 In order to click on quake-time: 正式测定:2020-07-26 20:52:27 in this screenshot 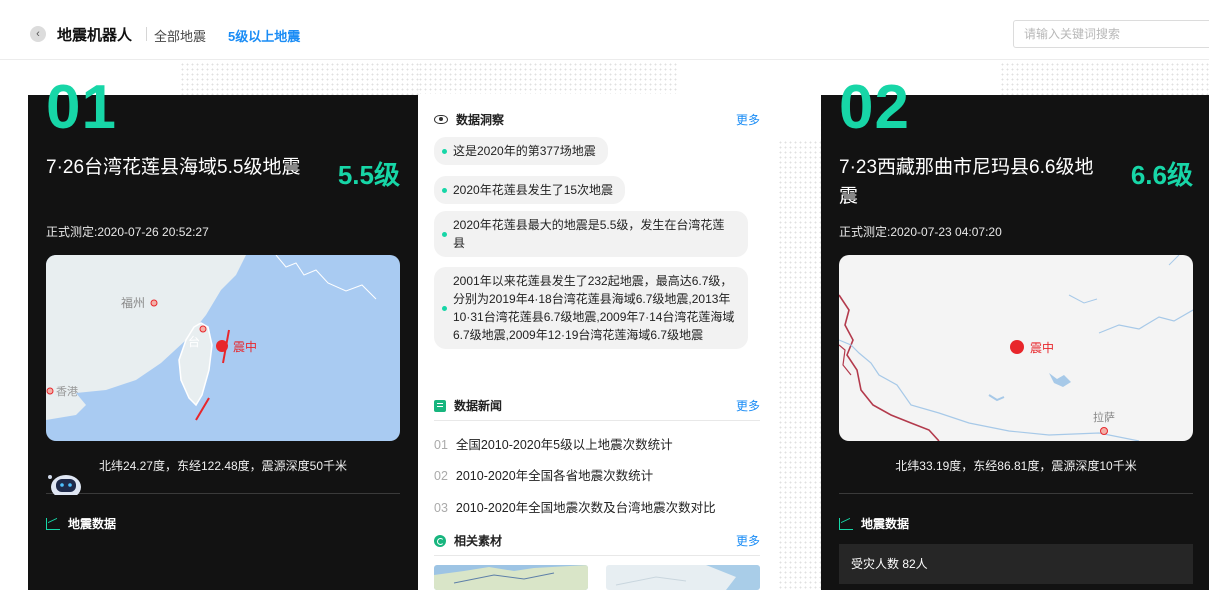, I will do `click(127, 232)`.